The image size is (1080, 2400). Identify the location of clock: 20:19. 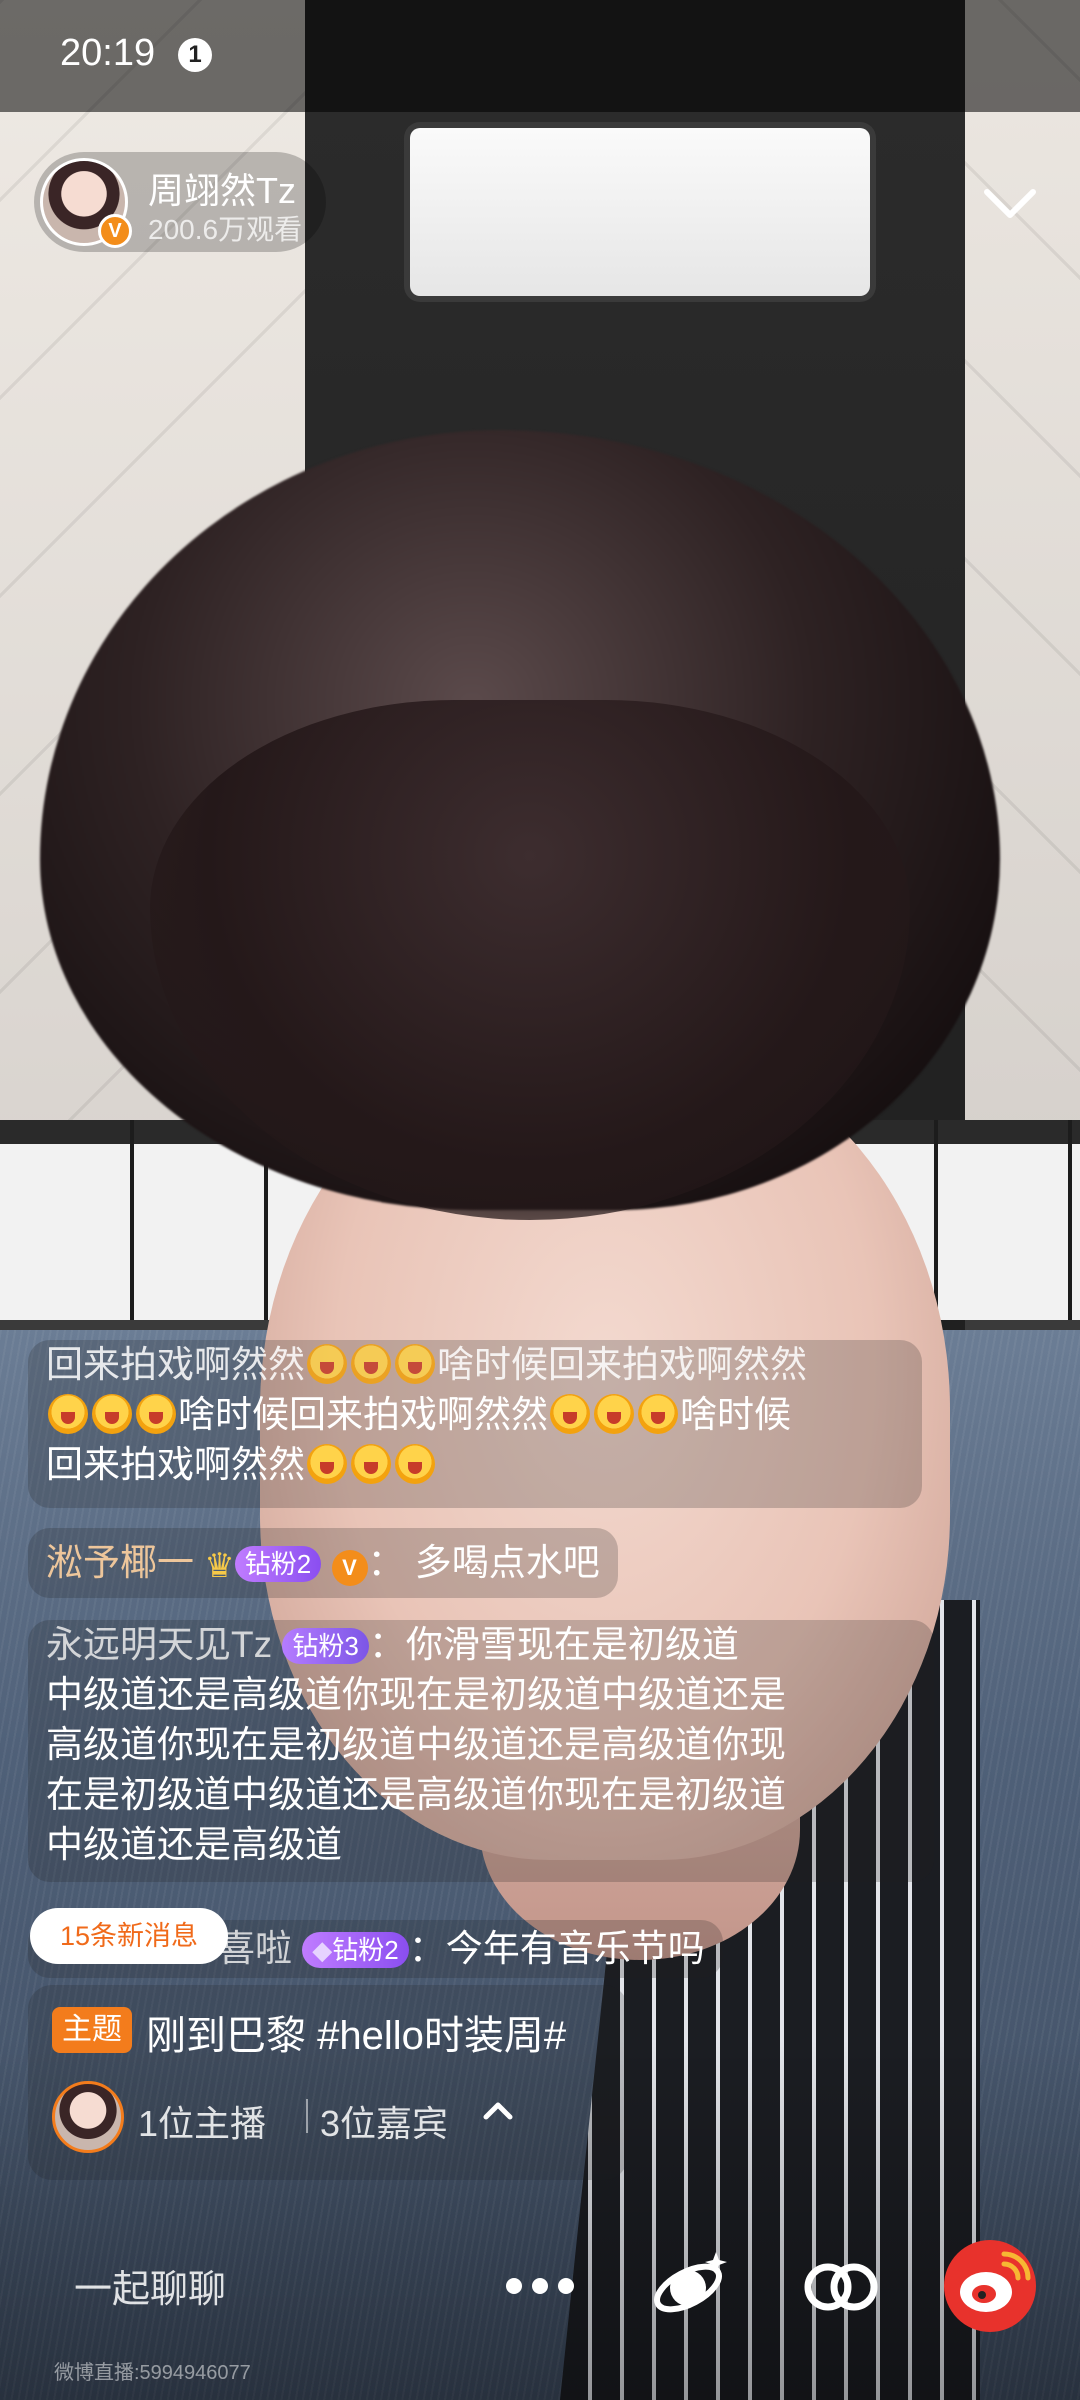
(108, 53).